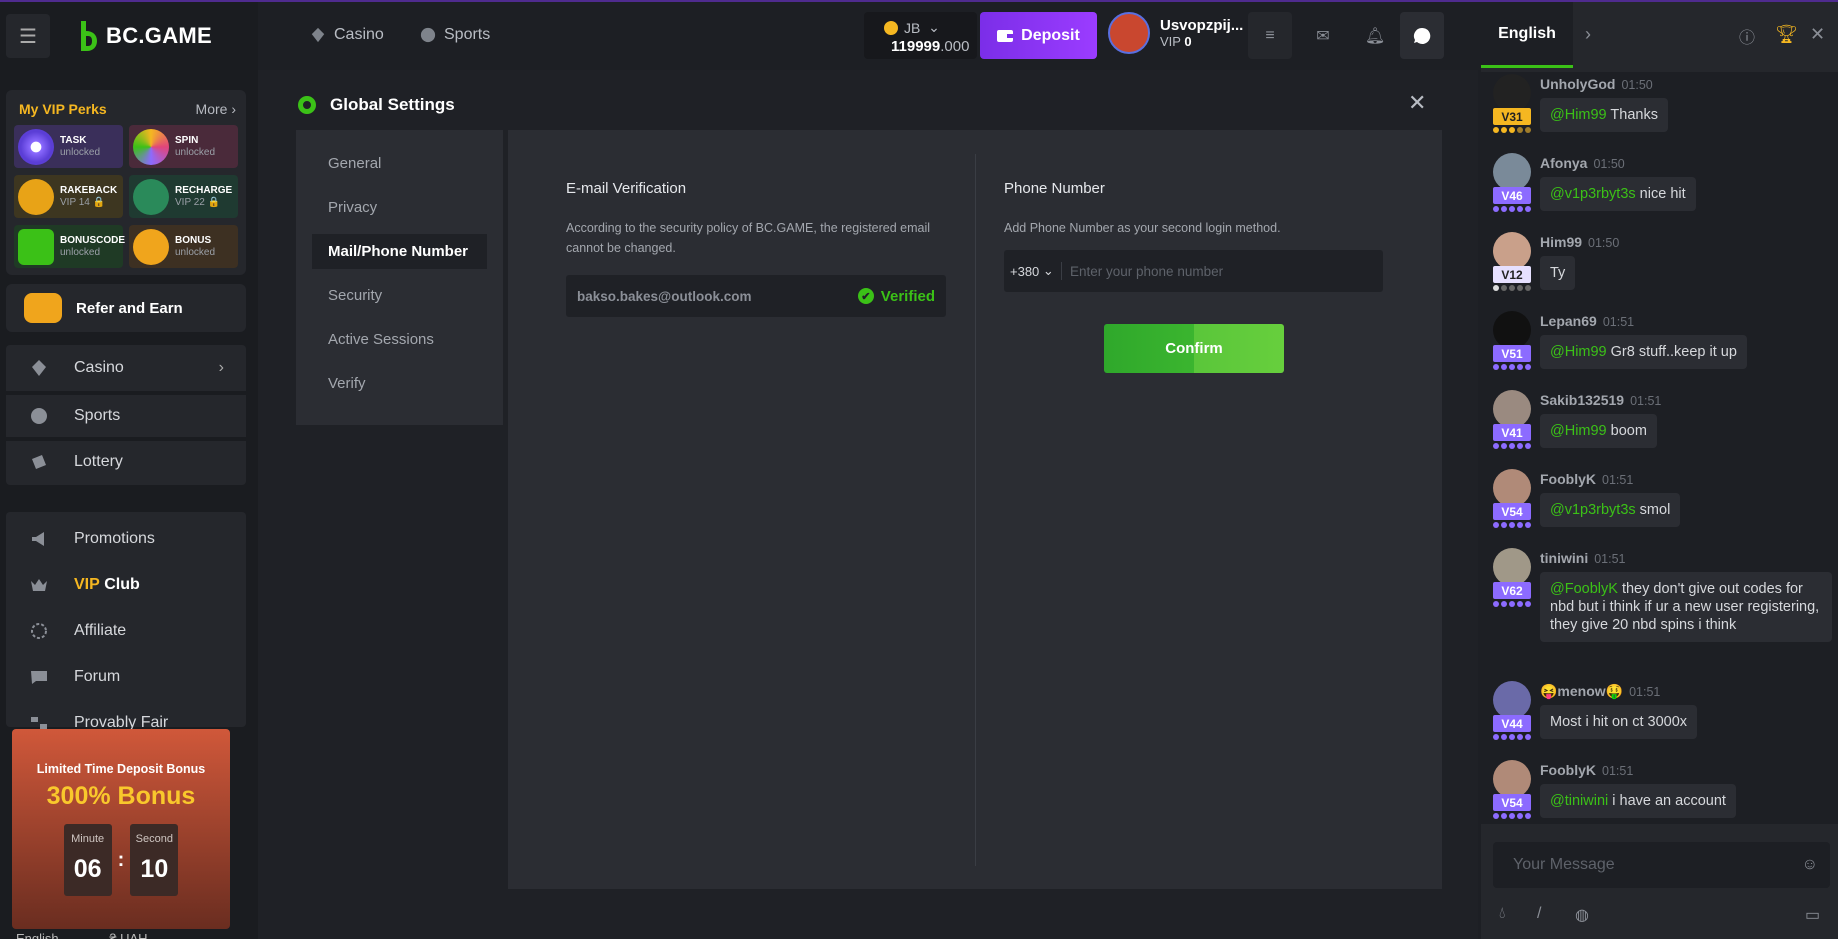  What do you see at coordinates (318, 35) in the screenshot?
I see `casino-icon` at bounding box center [318, 35].